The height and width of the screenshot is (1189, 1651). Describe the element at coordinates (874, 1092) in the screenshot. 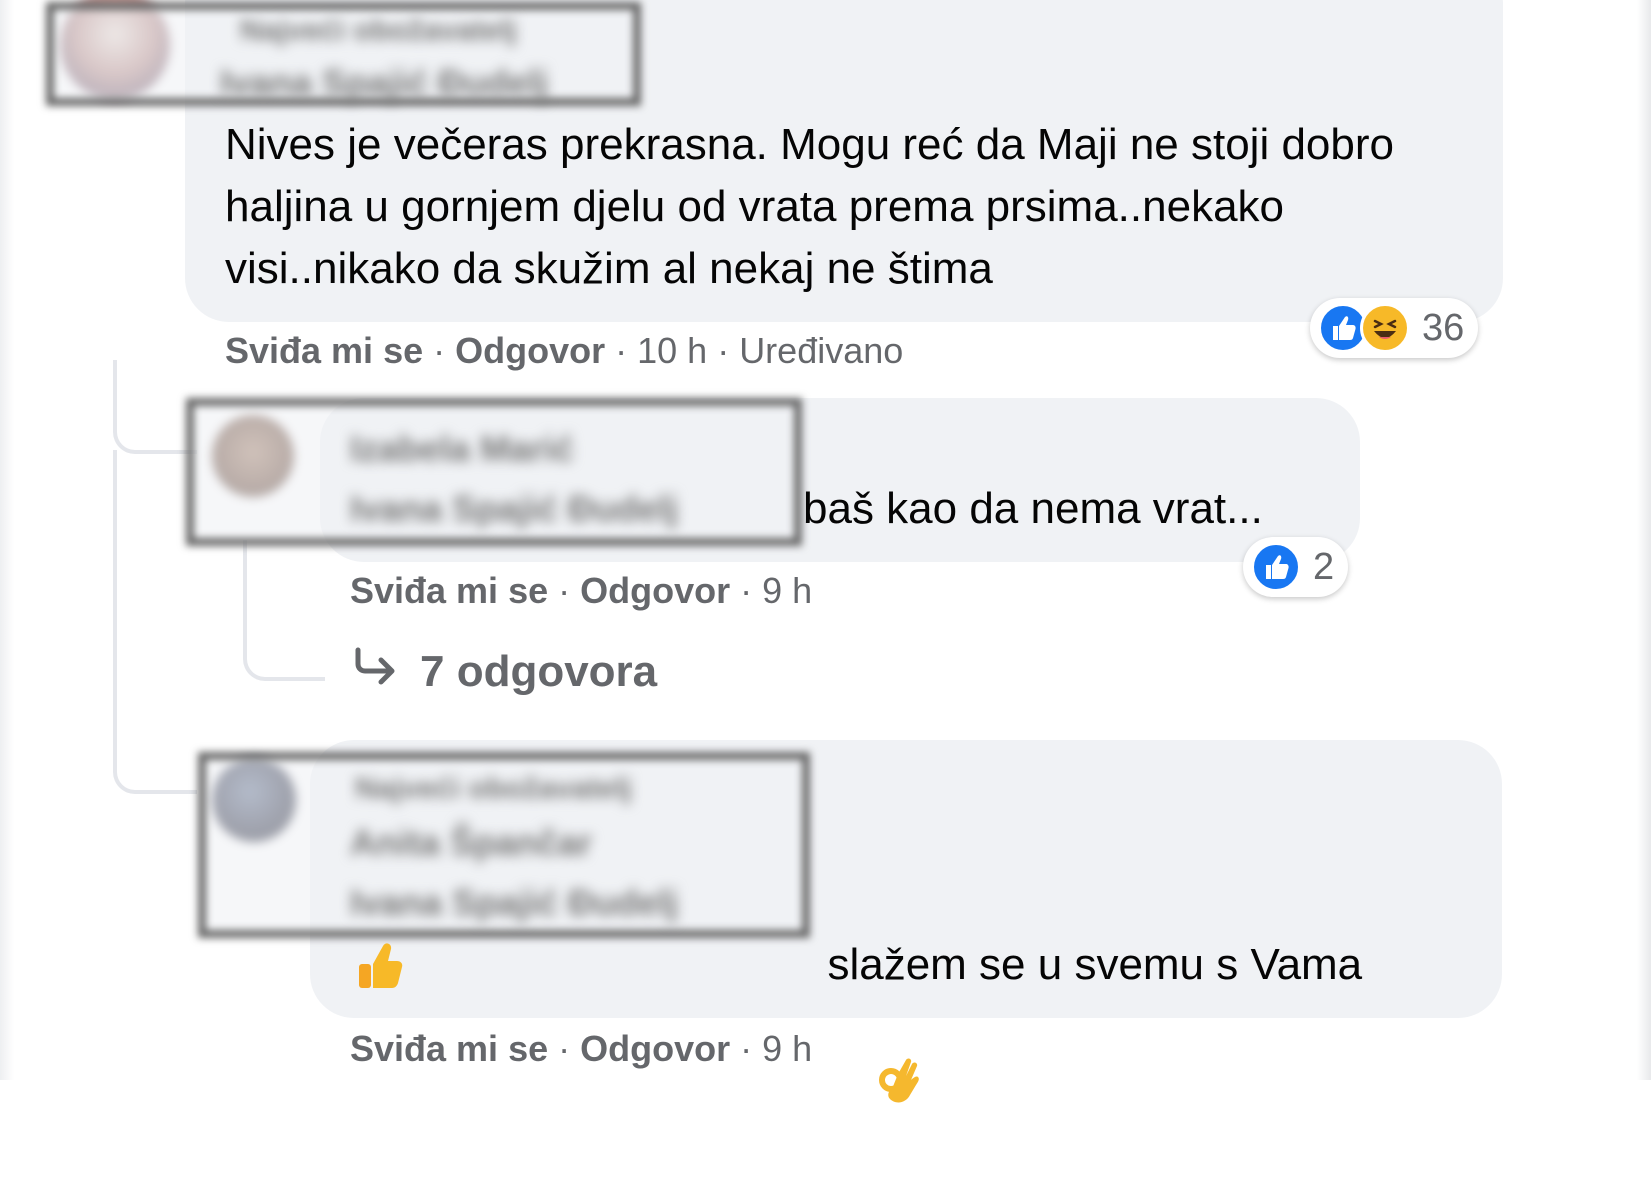

I see `ok-hand-emoji` at that location.